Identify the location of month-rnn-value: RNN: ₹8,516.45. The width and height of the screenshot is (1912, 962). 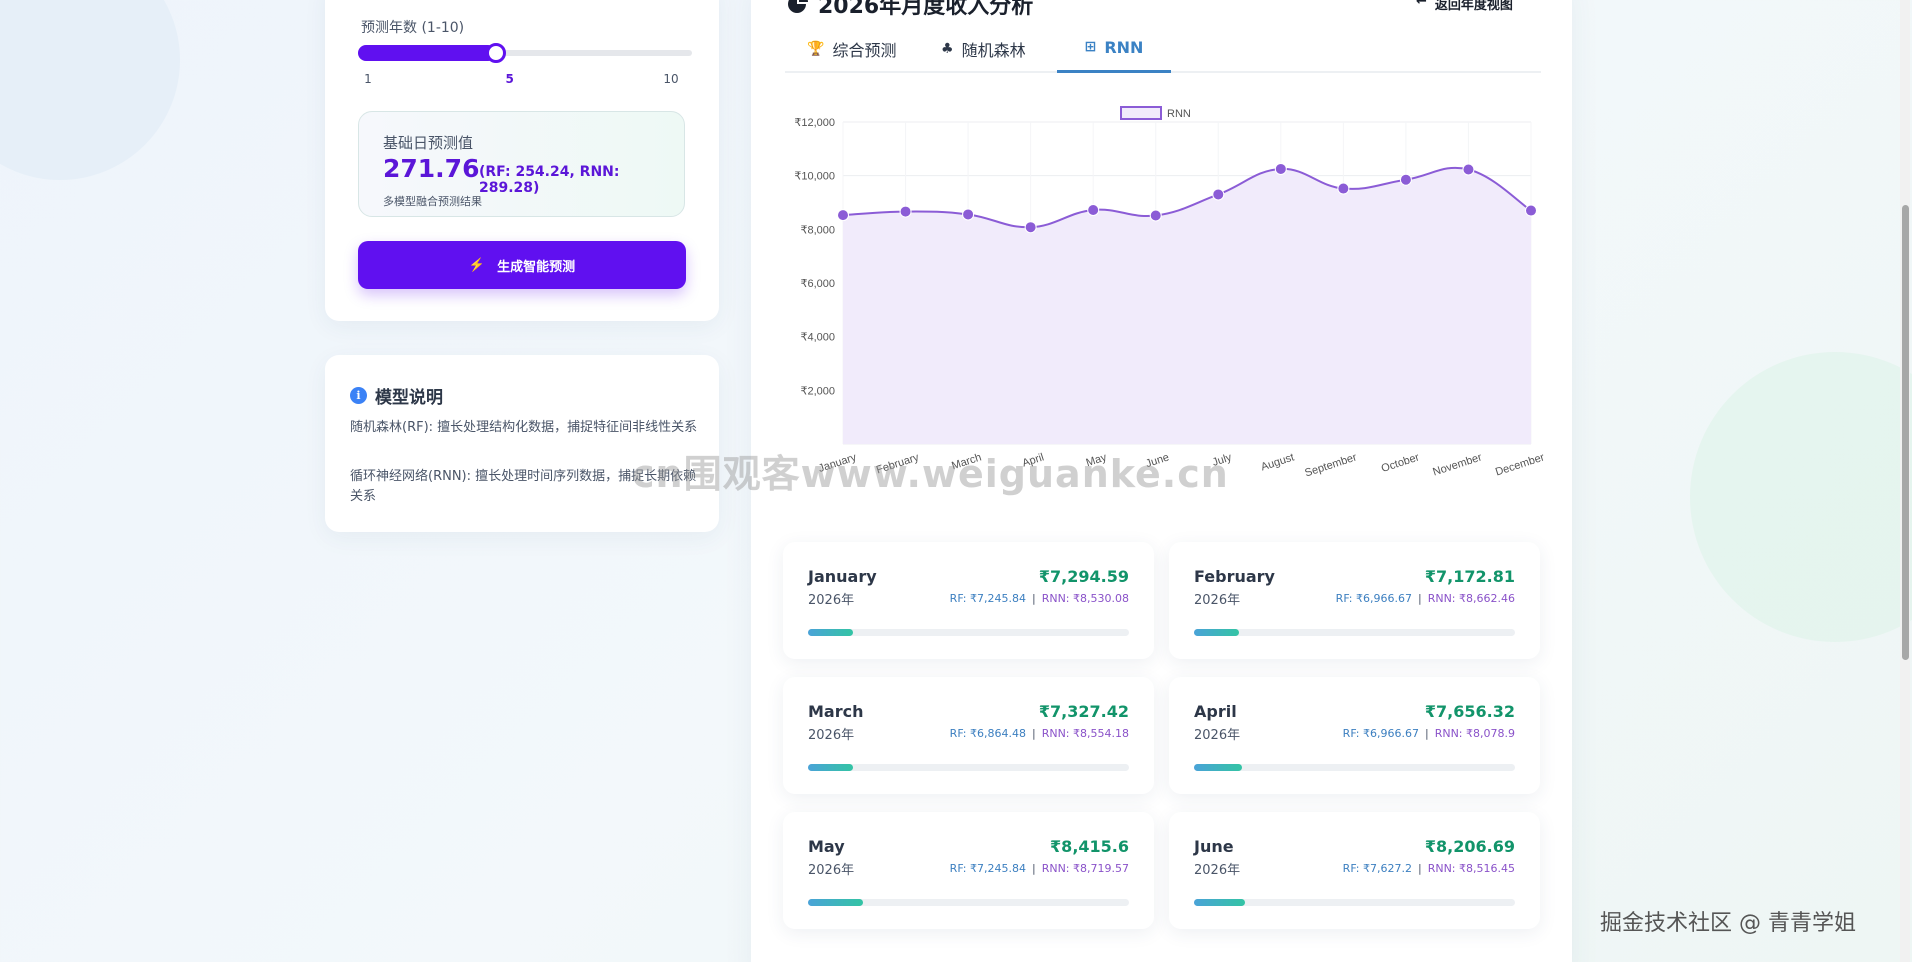
(1471, 868).